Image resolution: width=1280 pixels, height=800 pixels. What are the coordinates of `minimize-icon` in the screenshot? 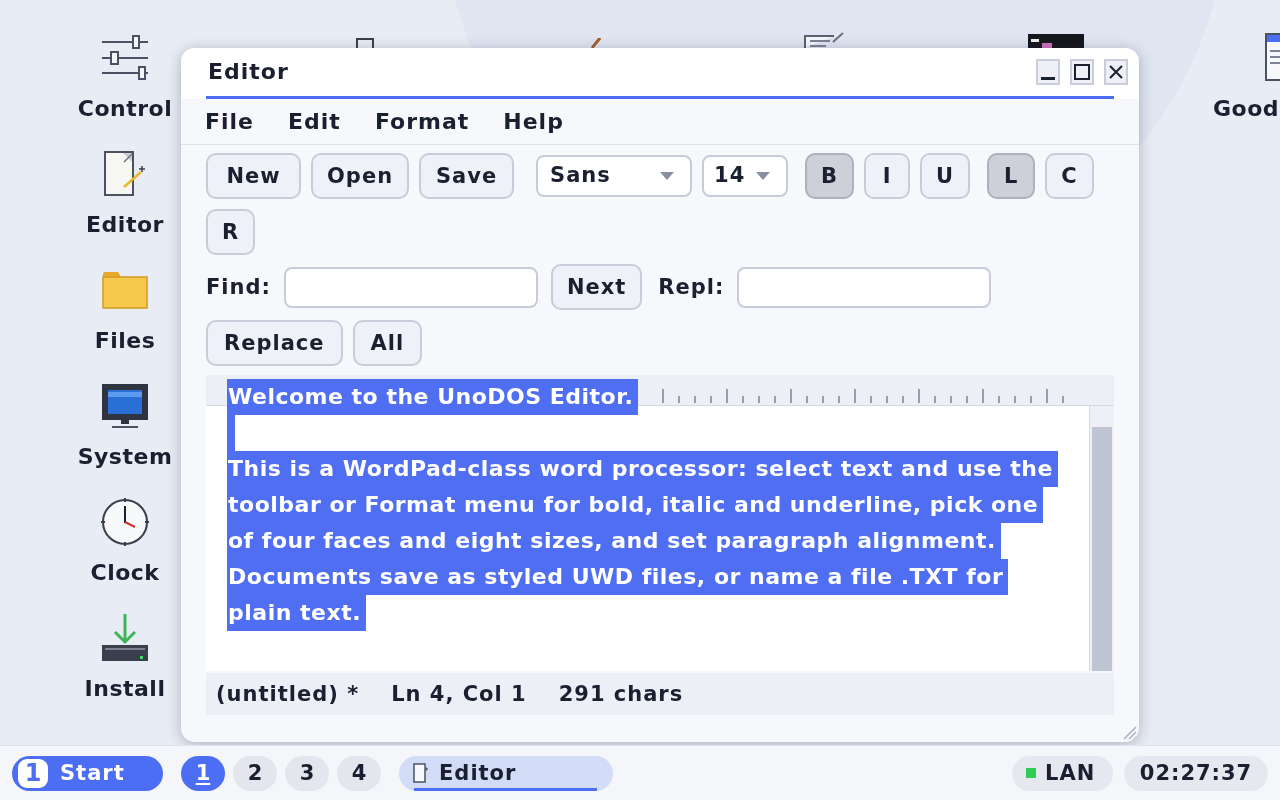 It's located at (1048, 78).